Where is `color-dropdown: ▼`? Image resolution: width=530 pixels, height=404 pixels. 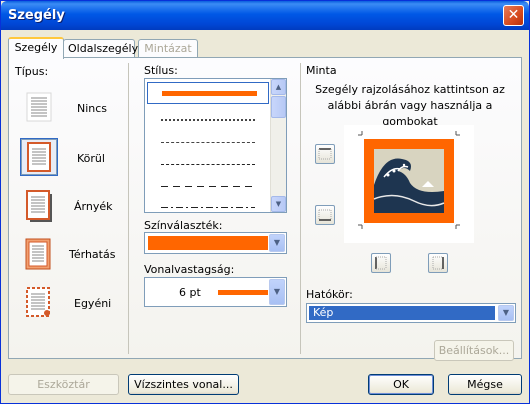 color-dropdown: ▼ is located at coordinates (215, 243).